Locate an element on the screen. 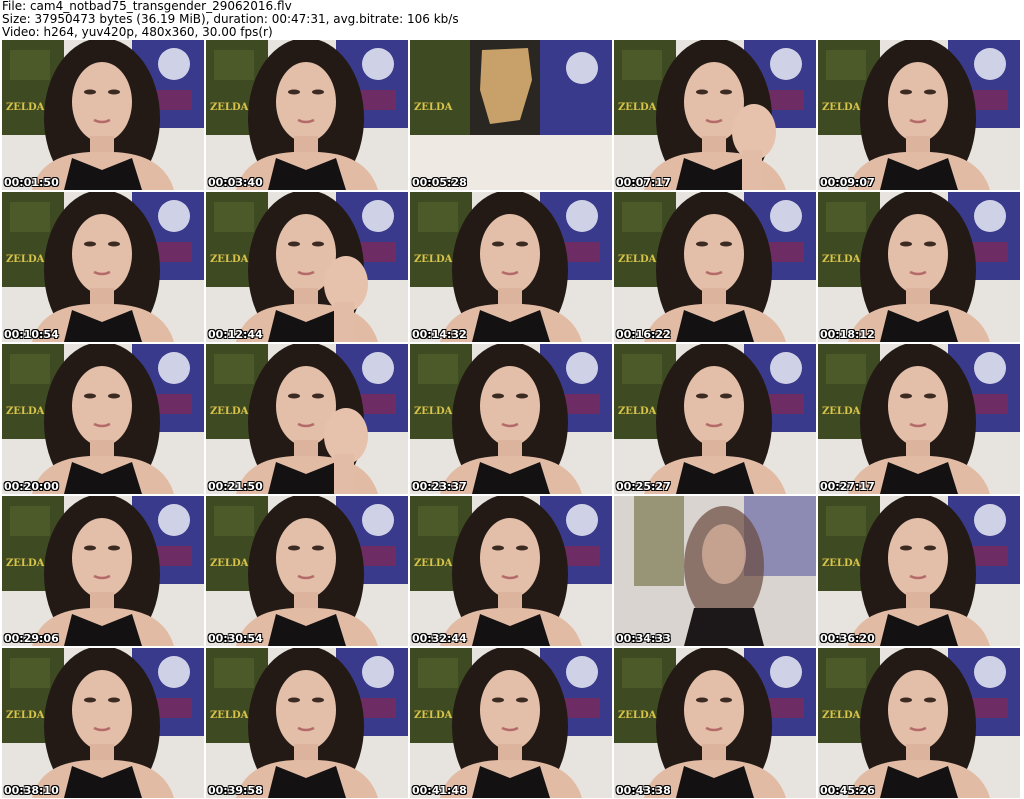 The width and height of the screenshot is (1024, 799). thumbnail-image is located at coordinates (715, 571).